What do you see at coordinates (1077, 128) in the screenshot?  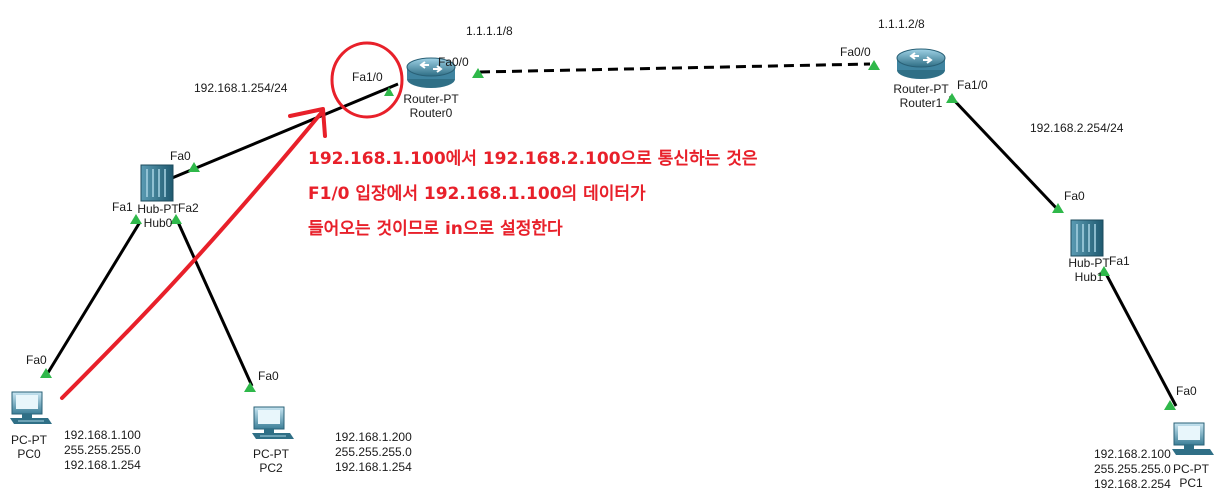 I see `network-label-lan1: 192.168.2.254/24` at bounding box center [1077, 128].